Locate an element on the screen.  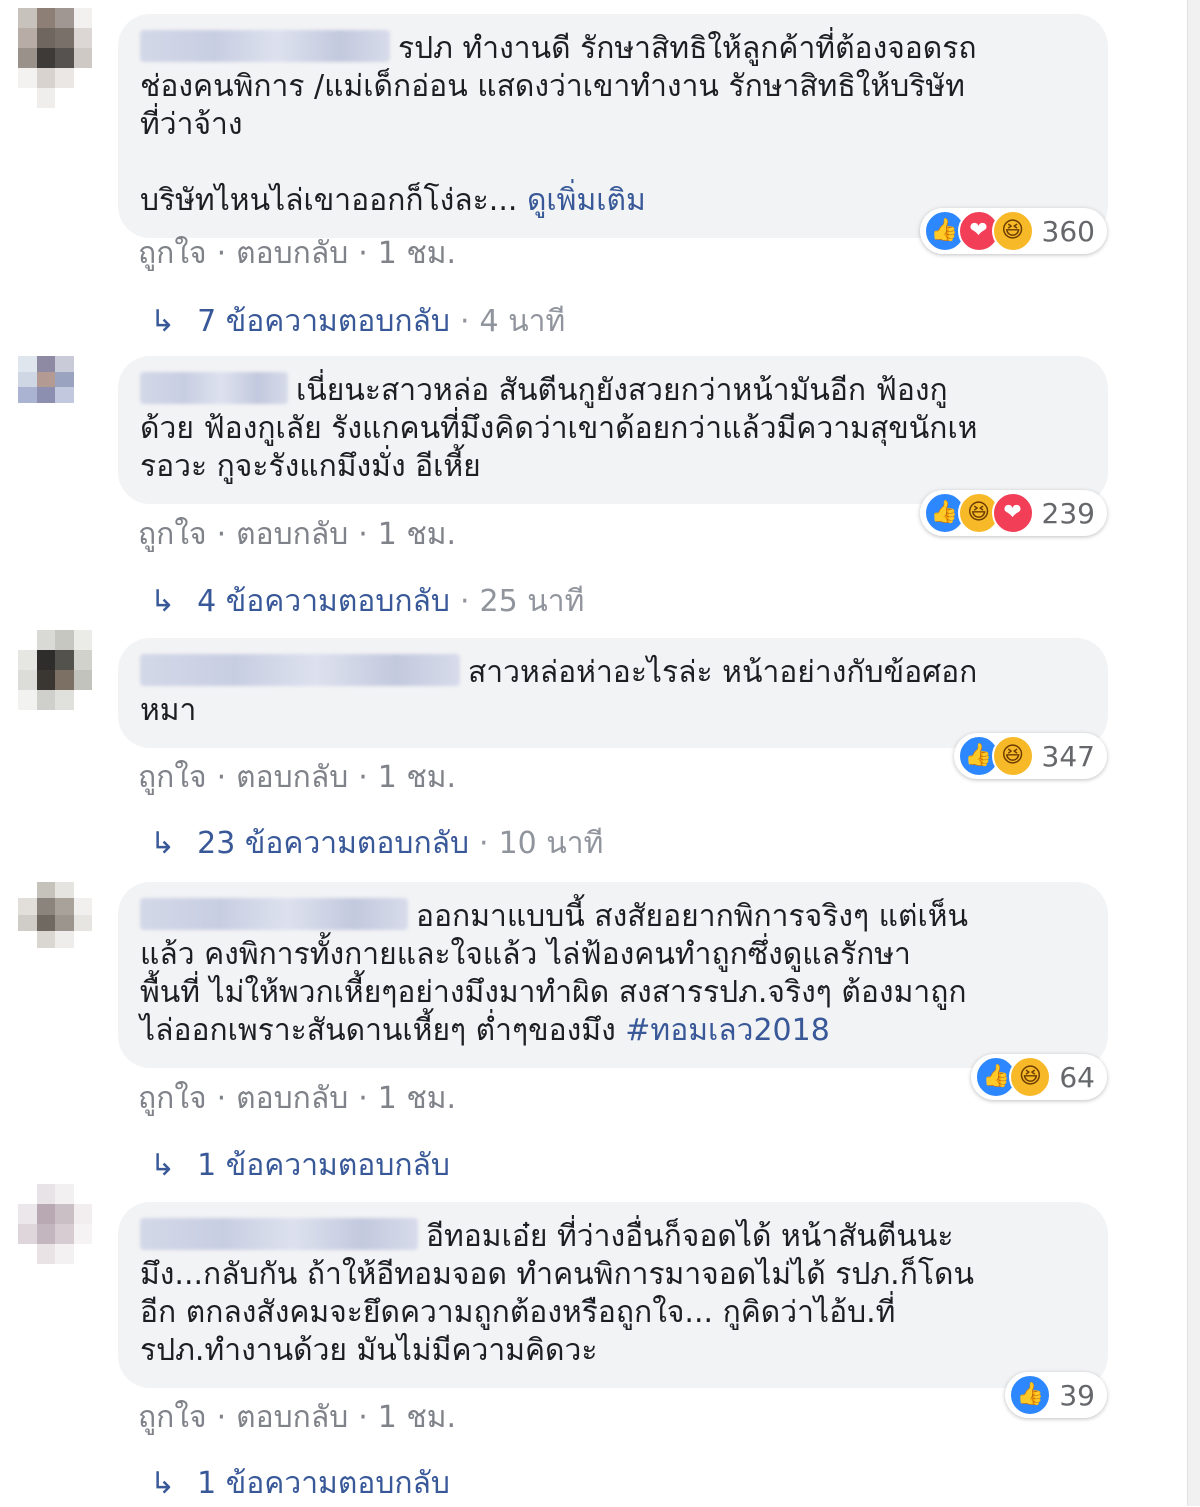
reaction-summary: 👍 😆 ❤ 239 is located at coordinates (1013, 513).